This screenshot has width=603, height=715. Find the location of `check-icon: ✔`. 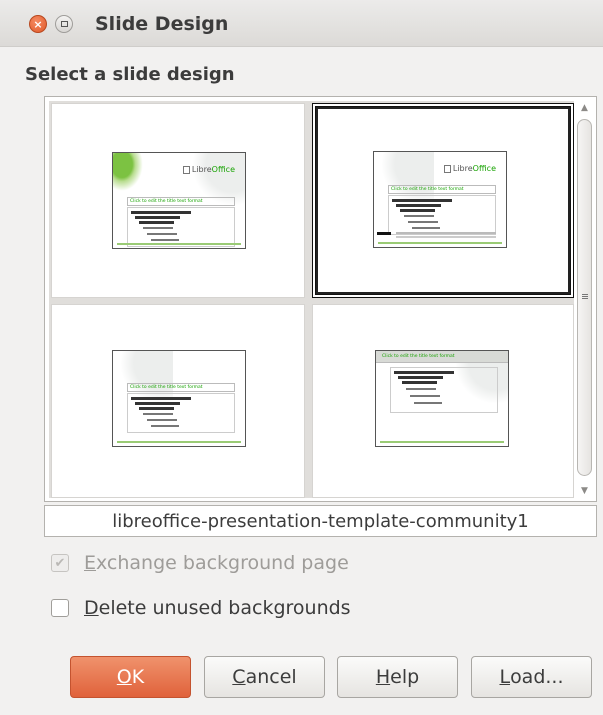

check-icon: ✔ is located at coordinates (60, 563).